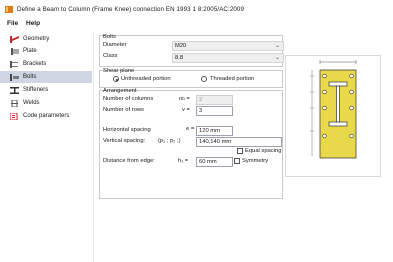 This screenshot has height=262, width=393. I want to click on edge-symbol: h₁ =, so click(183, 161).